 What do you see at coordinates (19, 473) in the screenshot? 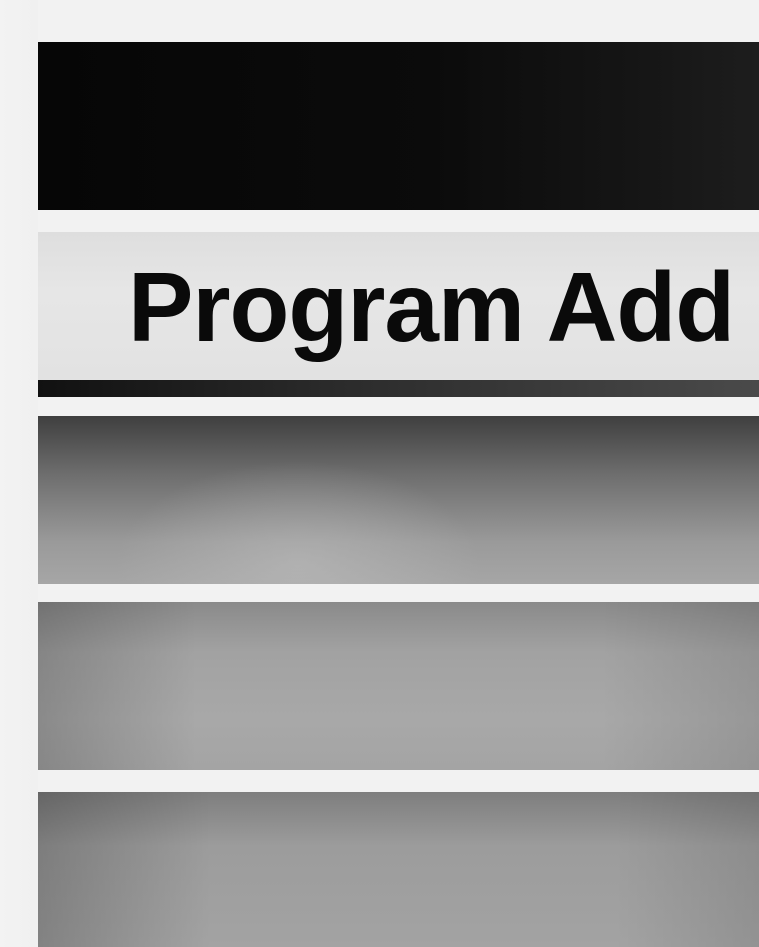
I see `screen-margin` at bounding box center [19, 473].